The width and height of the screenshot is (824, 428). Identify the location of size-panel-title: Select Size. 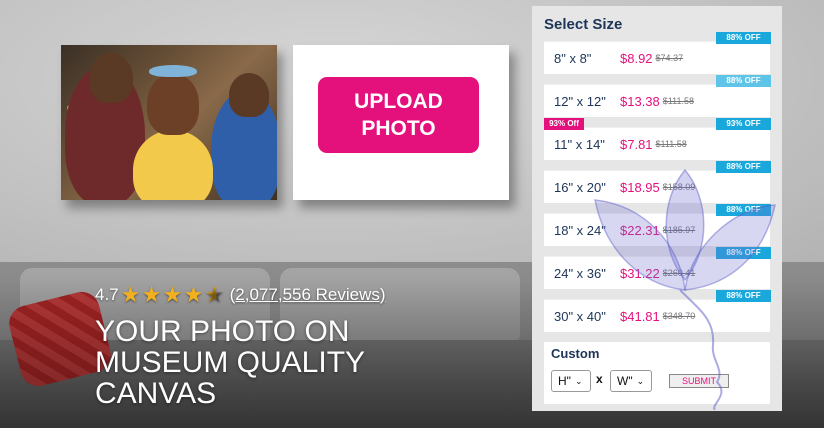
(583, 24).